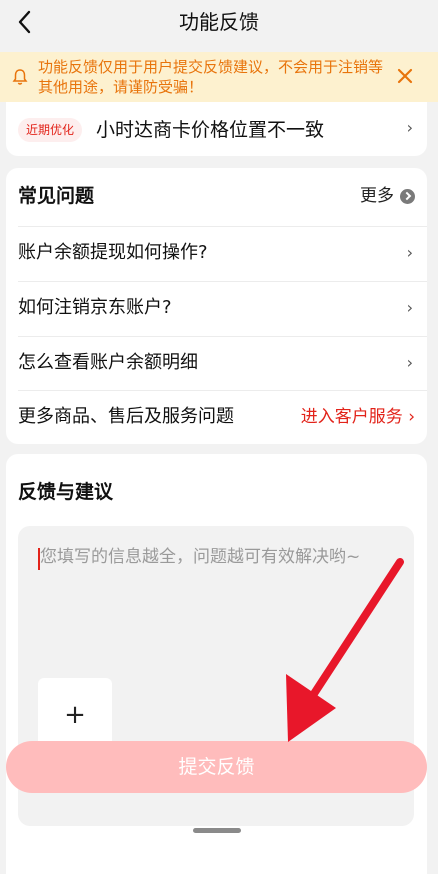 The width and height of the screenshot is (438, 874). What do you see at coordinates (351, 417) in the screenshot?
I see `customer-service-label: 进入客户服务` at bounding box center [351, 417].